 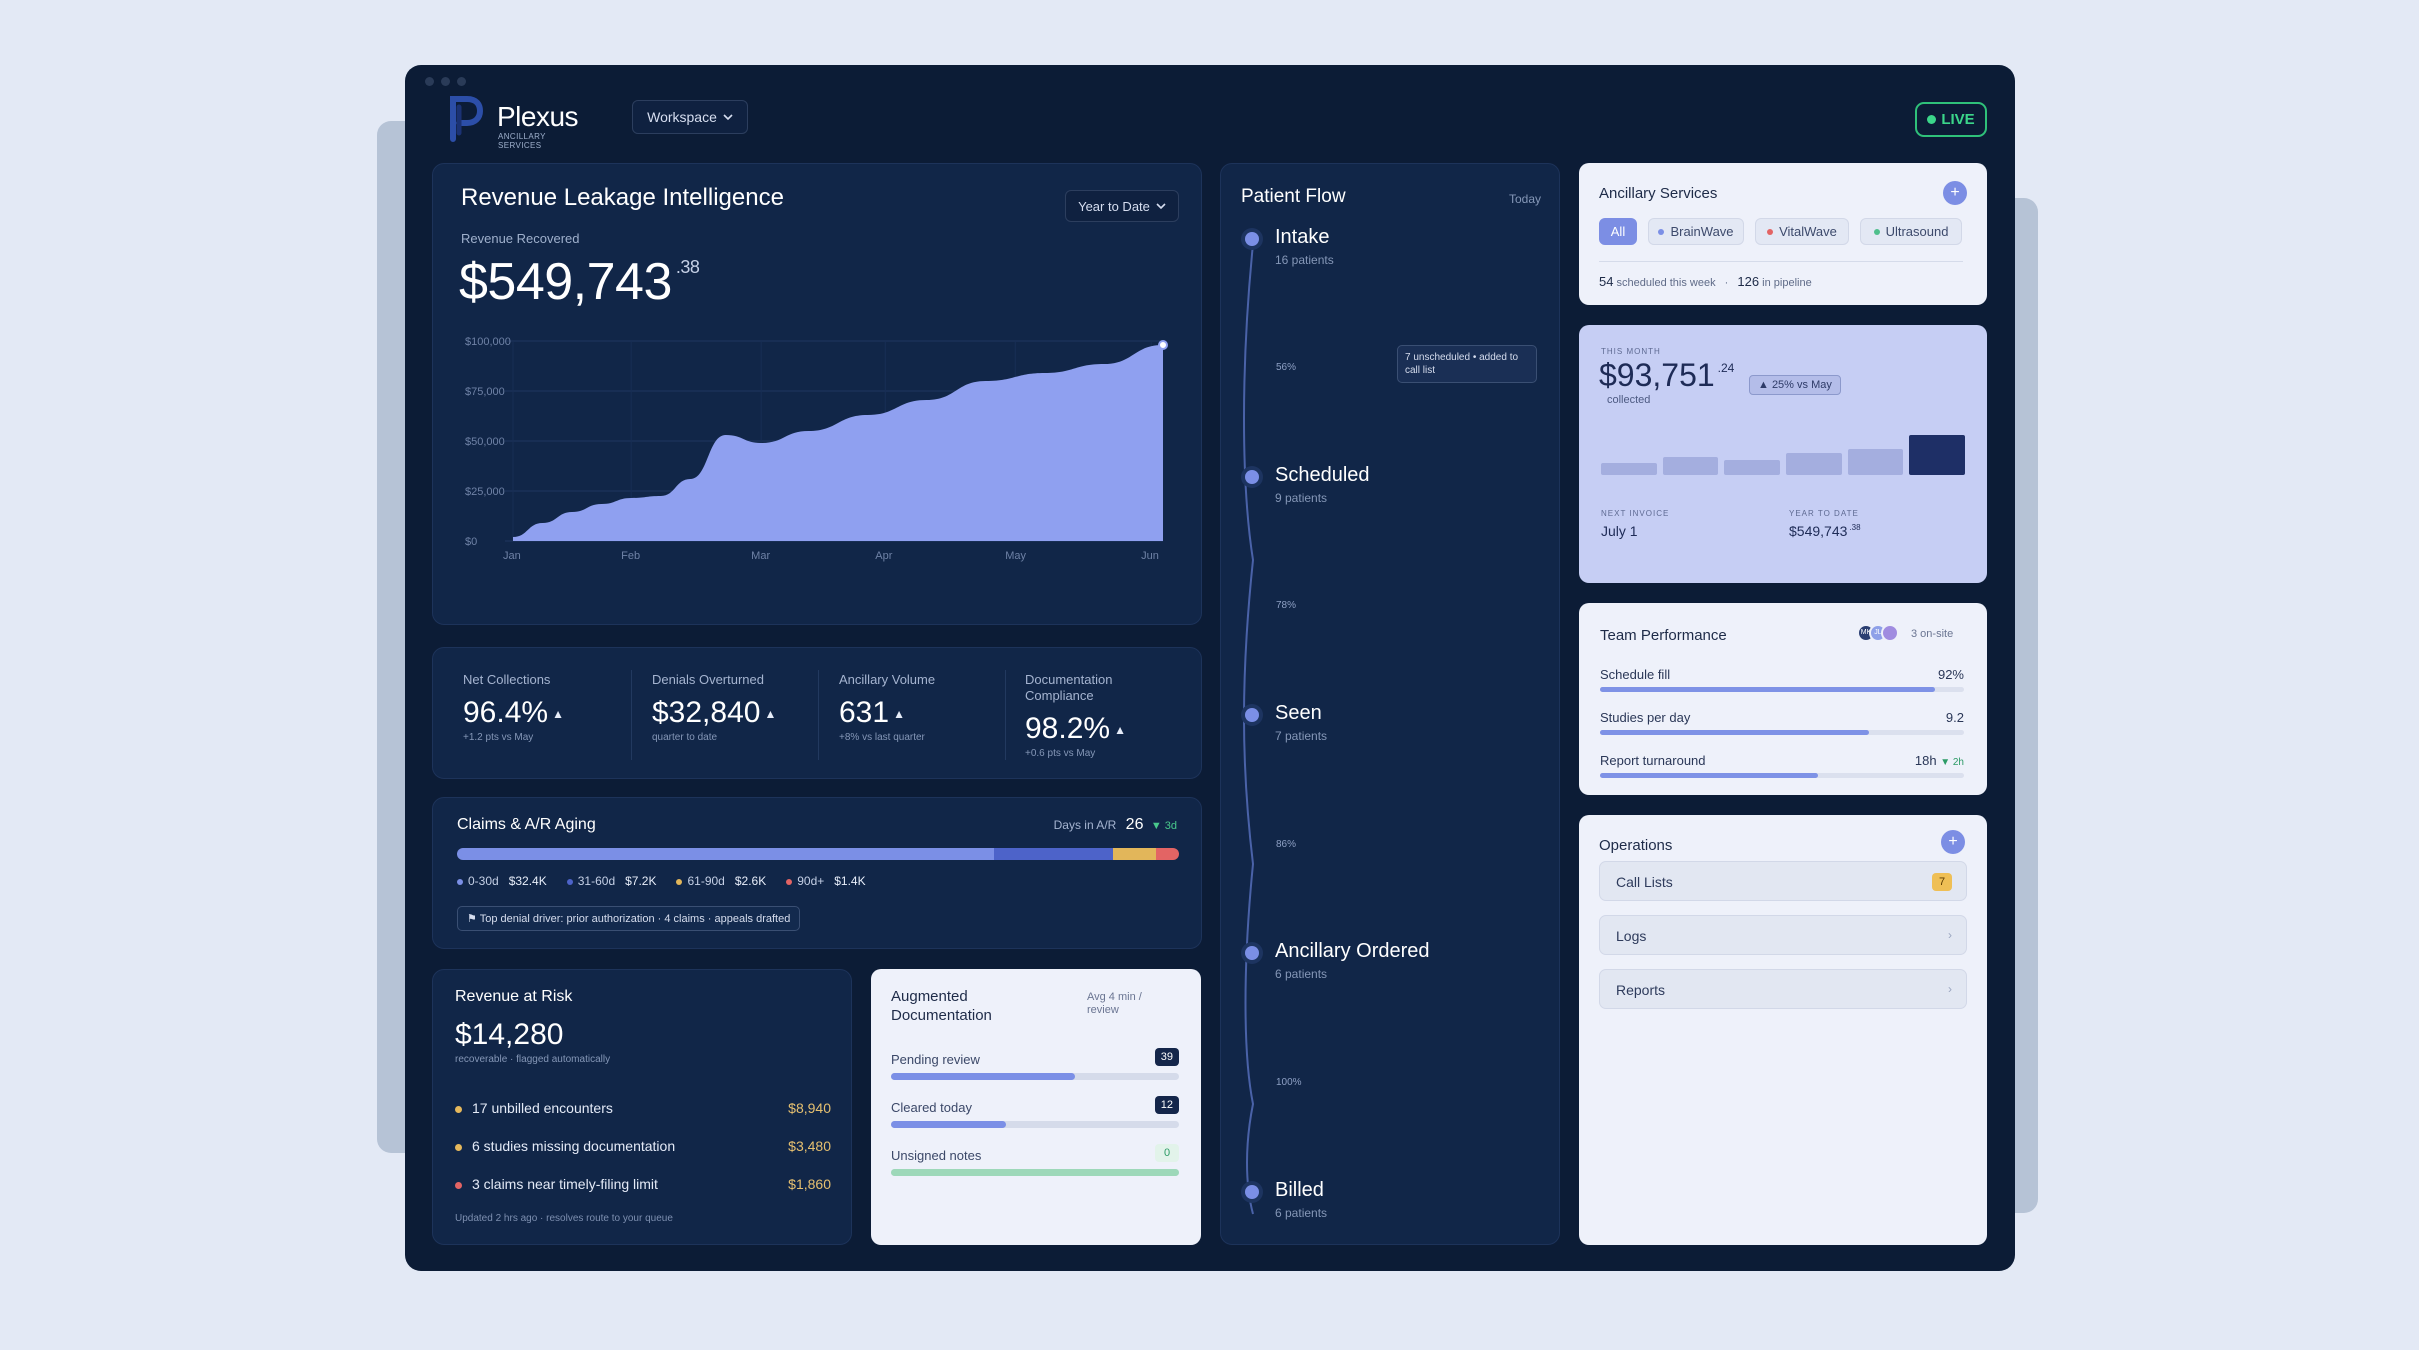 I want to click on legend-item: 0-30d $32.4K, so click(x=502, y=881).